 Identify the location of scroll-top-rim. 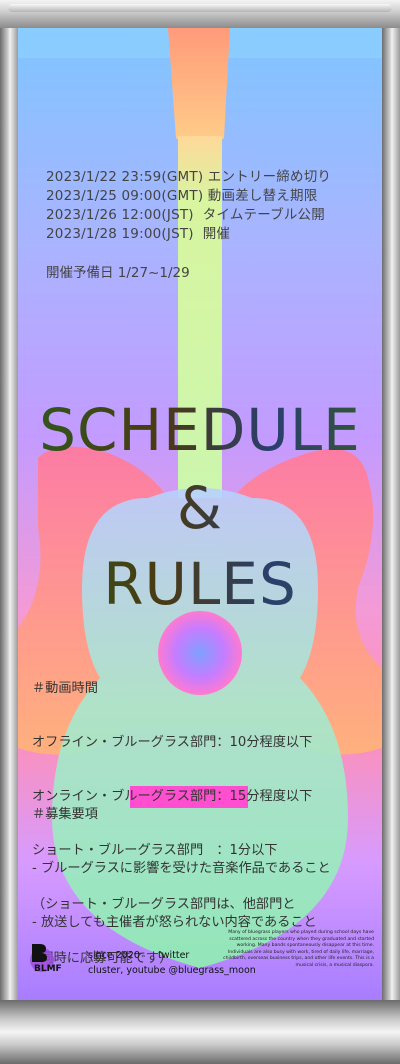
(200, 8).